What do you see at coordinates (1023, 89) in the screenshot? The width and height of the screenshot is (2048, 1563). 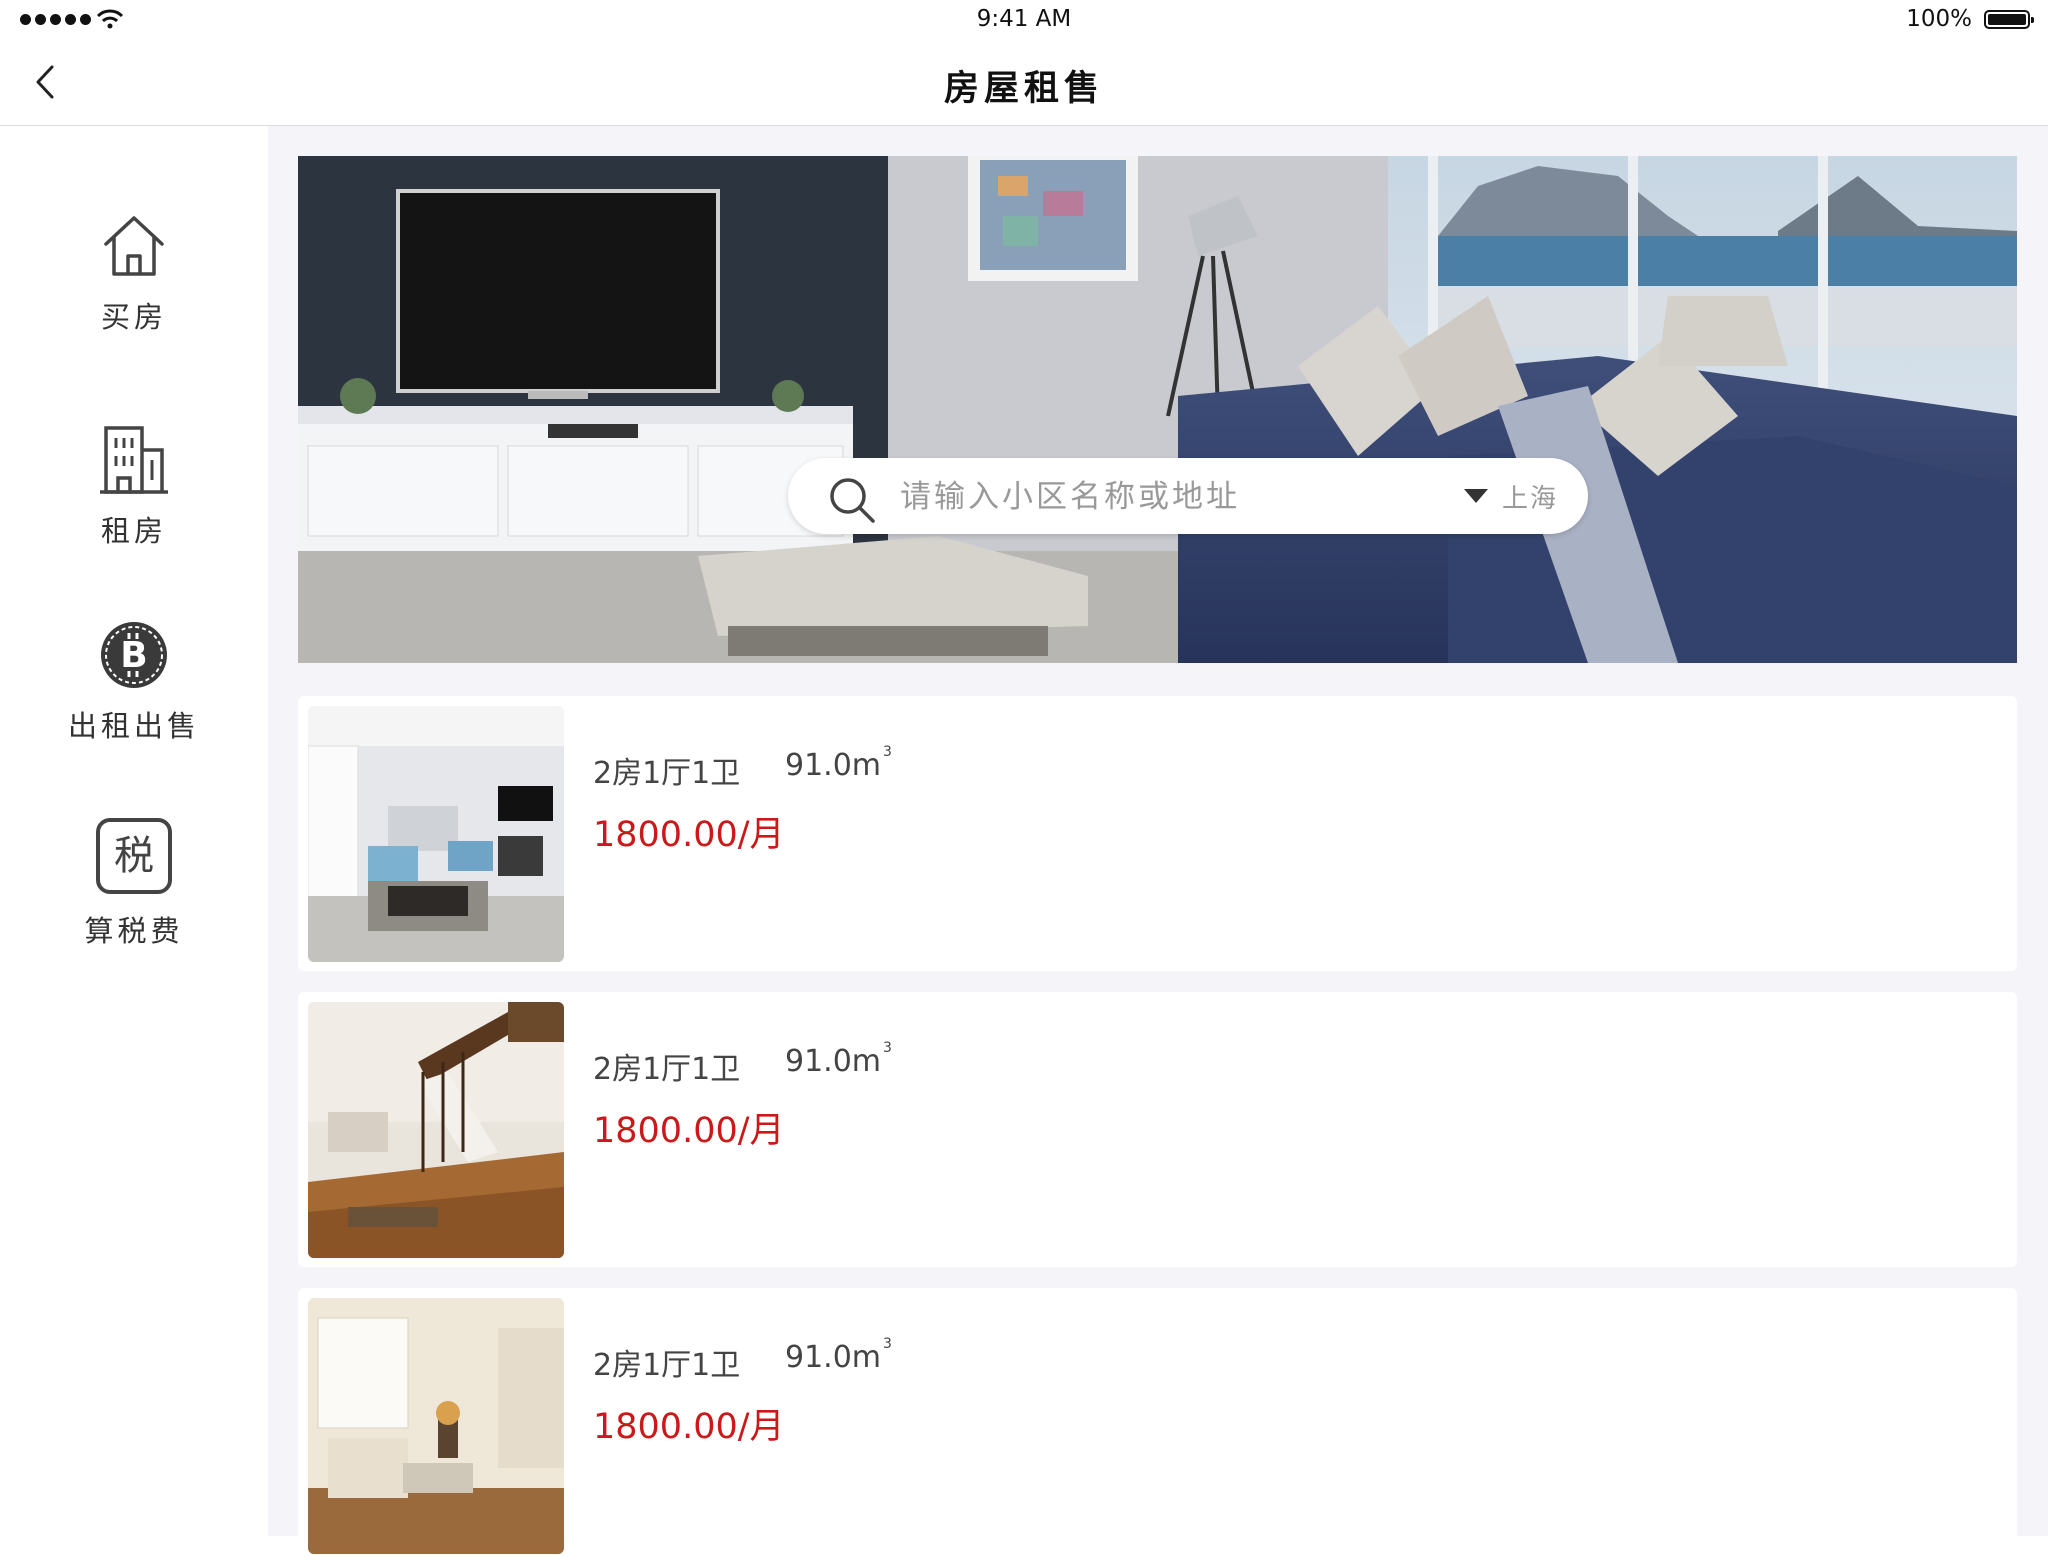 I see `page-title: 房屋租售` at bounding box center [1023, 89].